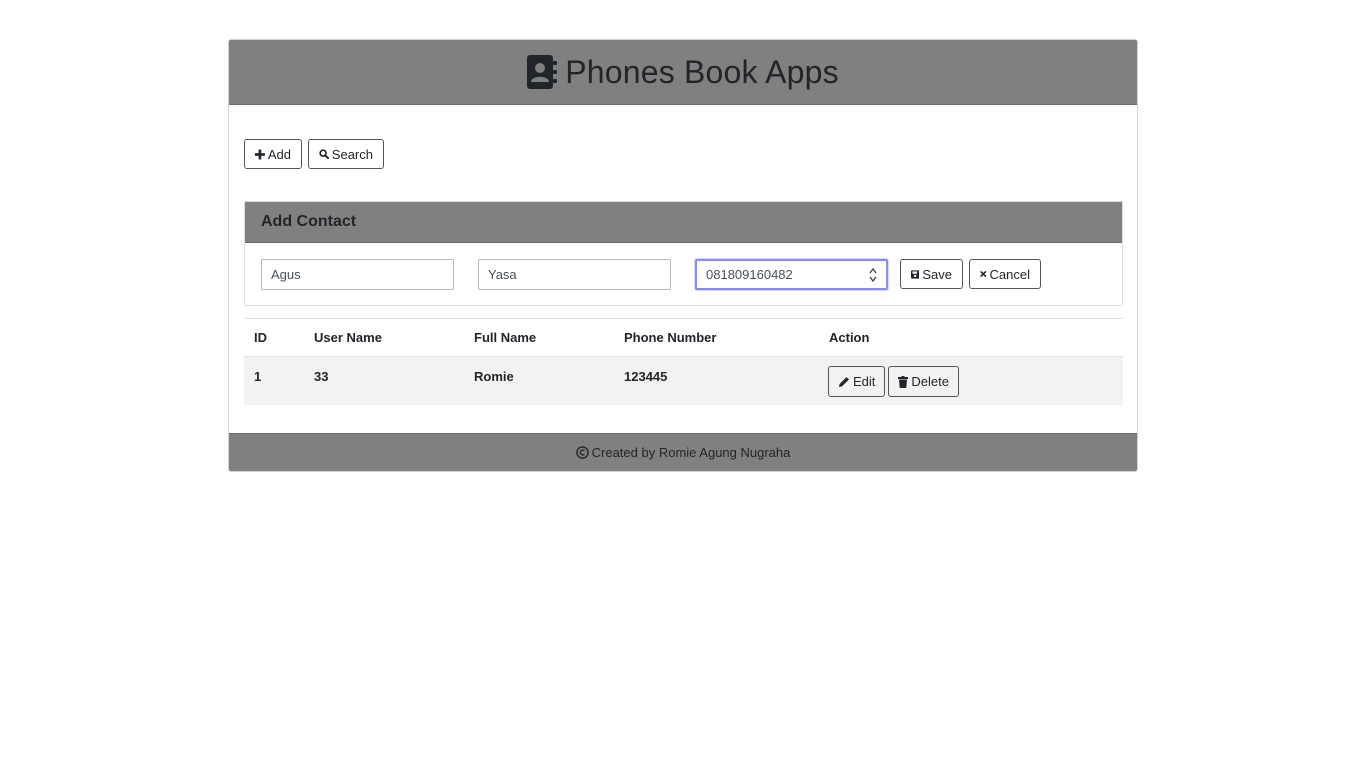  I want to click on cell-phone-number: 123445, so click(646, 376).